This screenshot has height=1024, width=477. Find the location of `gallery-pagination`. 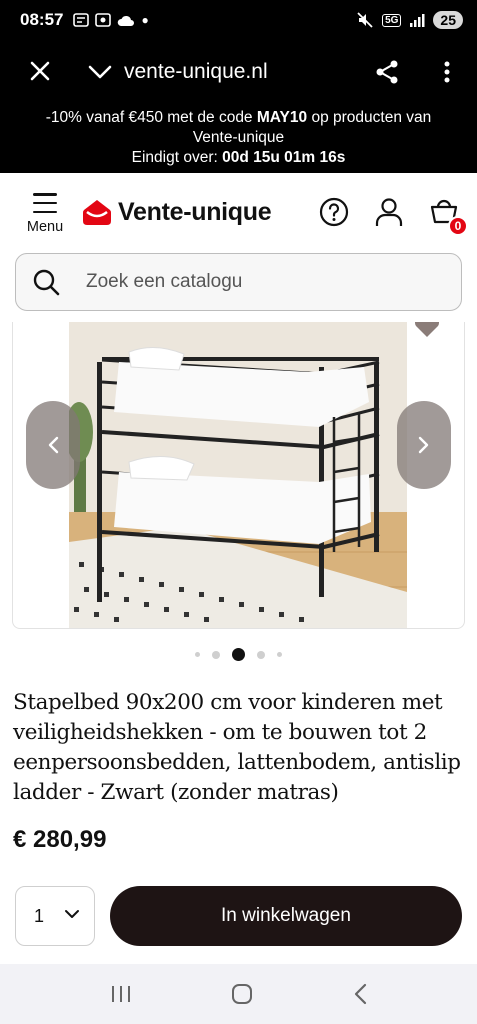

gallery-pagination is located at coordinates (238, 654).